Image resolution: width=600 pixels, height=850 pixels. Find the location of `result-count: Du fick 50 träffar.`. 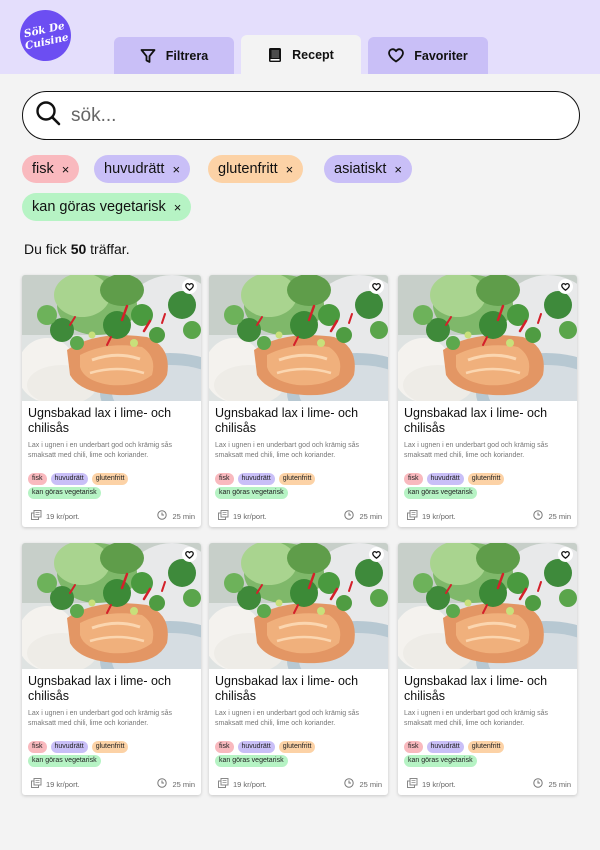

result-count: Du fick 50 träffar. is located at coordinates (77, 249).